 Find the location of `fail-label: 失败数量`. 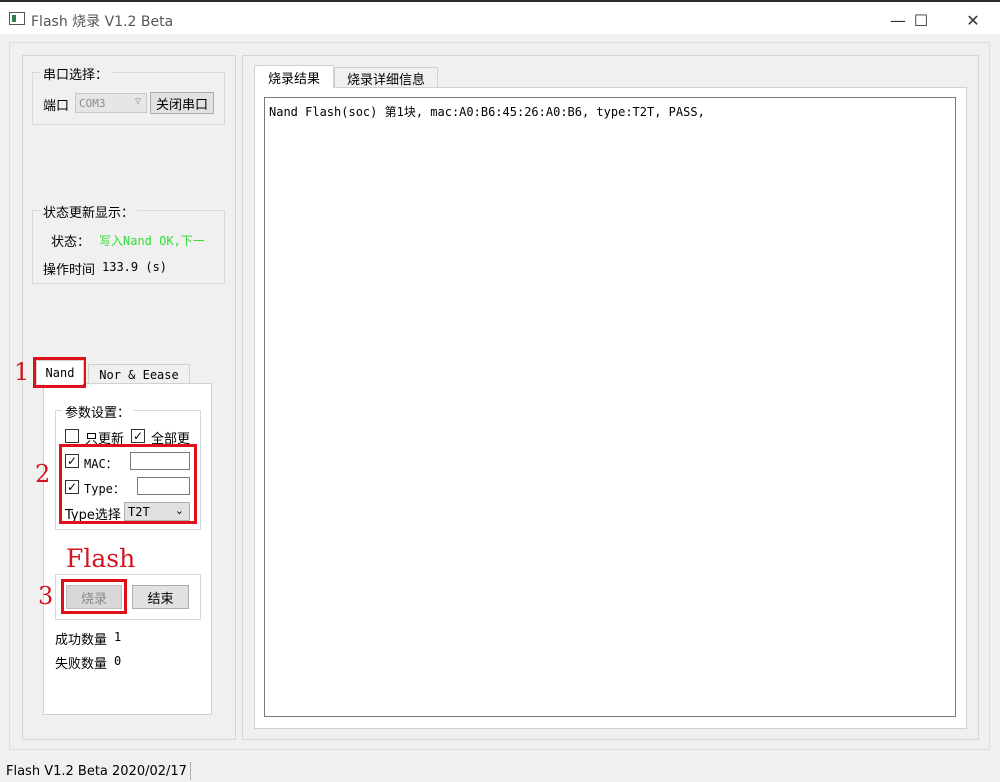

fail-label: 失败数量 is located at coordinates (81, 664).